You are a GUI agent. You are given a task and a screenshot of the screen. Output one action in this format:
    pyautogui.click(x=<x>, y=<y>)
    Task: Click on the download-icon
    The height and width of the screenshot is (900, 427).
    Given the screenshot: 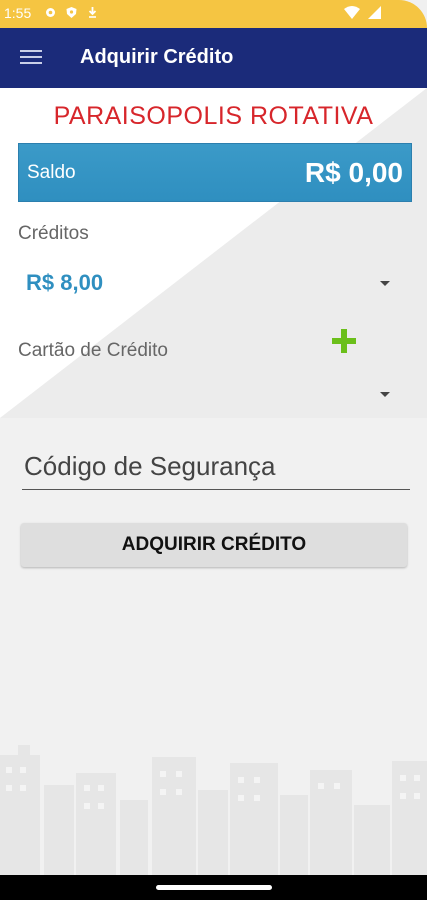 What is the action you would take?
    pyautogui.click(x=92, y=12)
    